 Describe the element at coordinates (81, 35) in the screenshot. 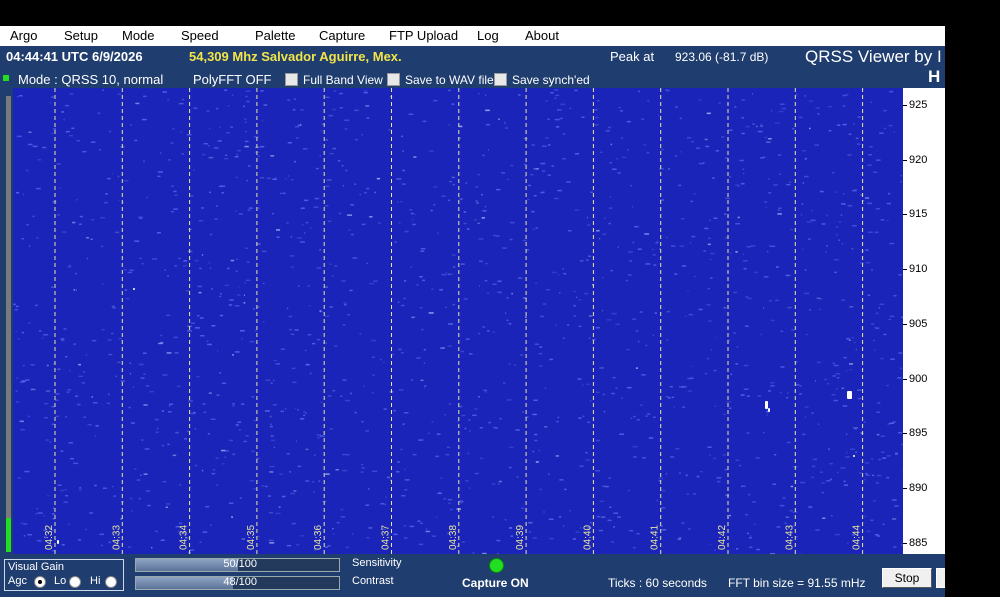

I see `menu-setup: Setup` at that location.